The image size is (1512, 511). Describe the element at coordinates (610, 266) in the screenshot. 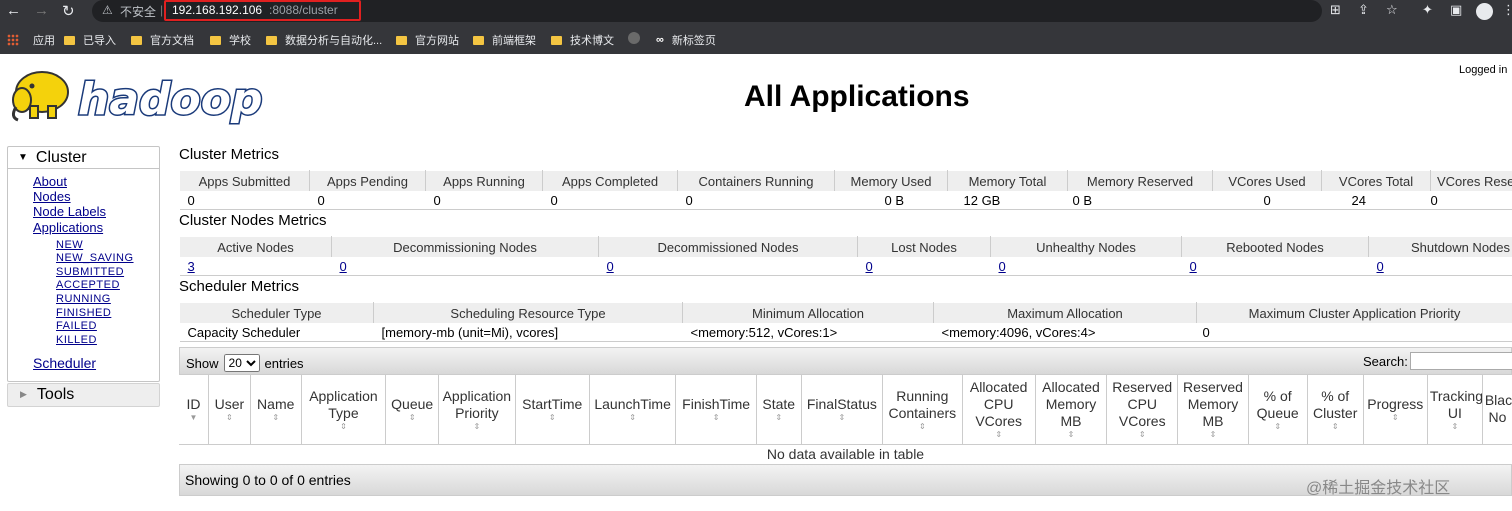

I see `decommissioned-nodes-link: 0` at that location.